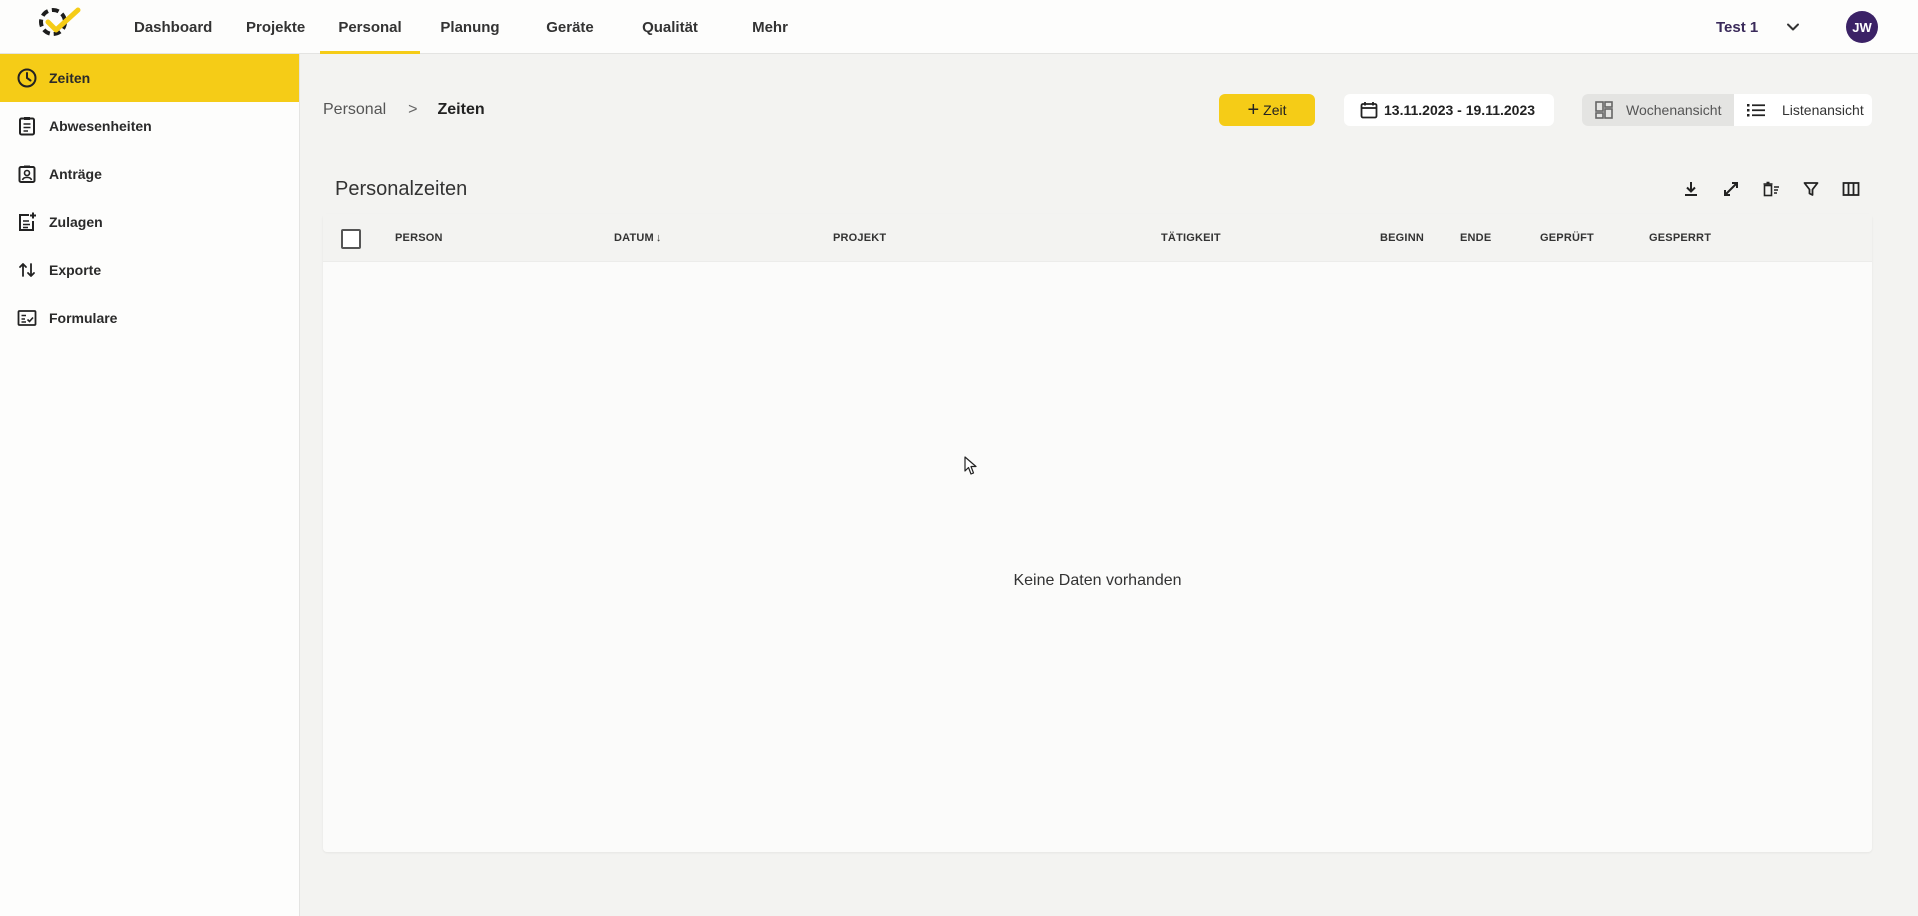  I want to click on chevron-down-icon, so click(1793, 27).